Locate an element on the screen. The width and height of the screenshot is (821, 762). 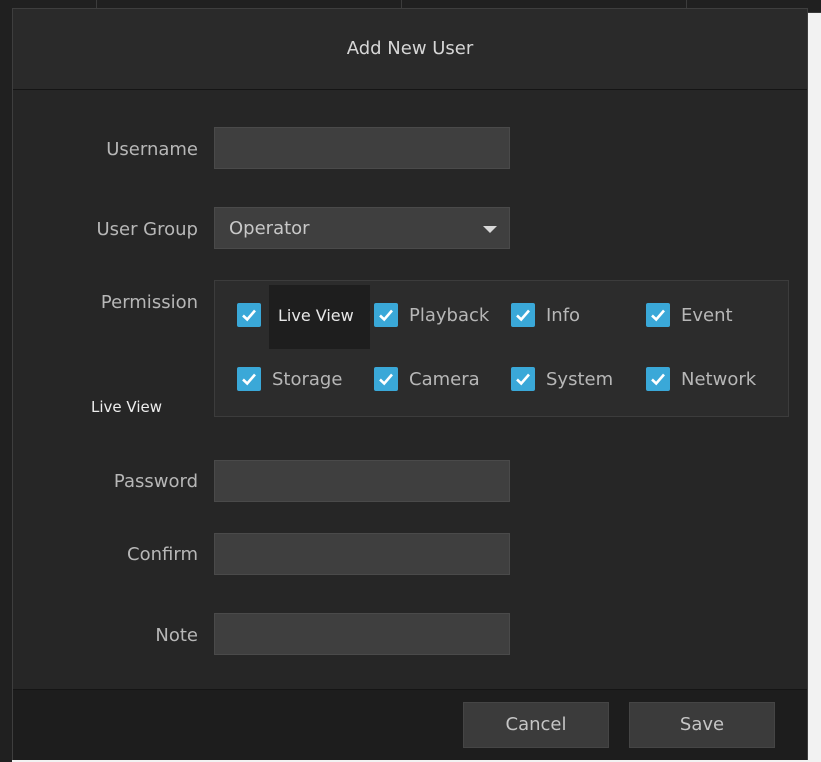
user-group-value: Operator is located at coordinates (269, 228).